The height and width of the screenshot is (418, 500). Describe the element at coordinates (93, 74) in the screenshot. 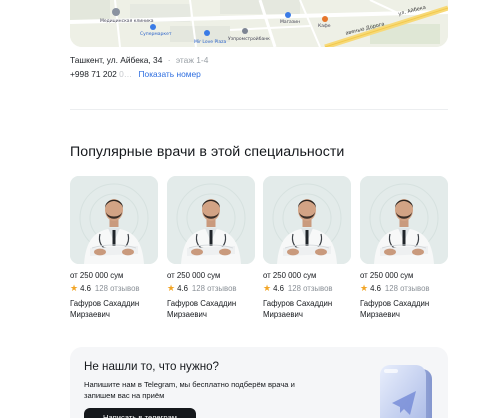

I see `phone-number: +998 71 202` at that location.